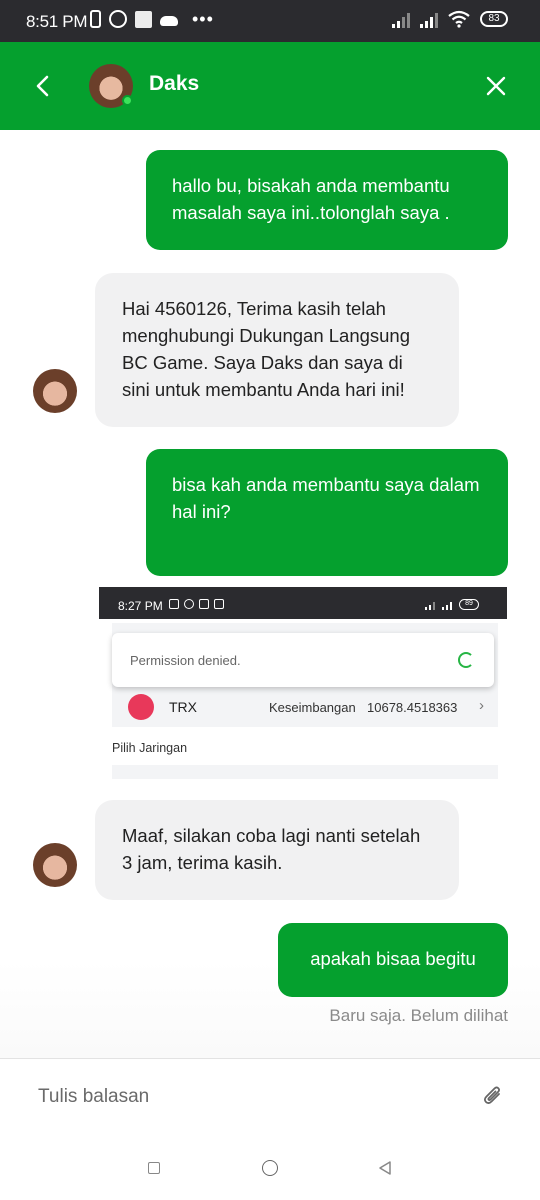 The image size is (540, 1200). I want to click on balance-value: 10678.4518363, so click(412, 707).